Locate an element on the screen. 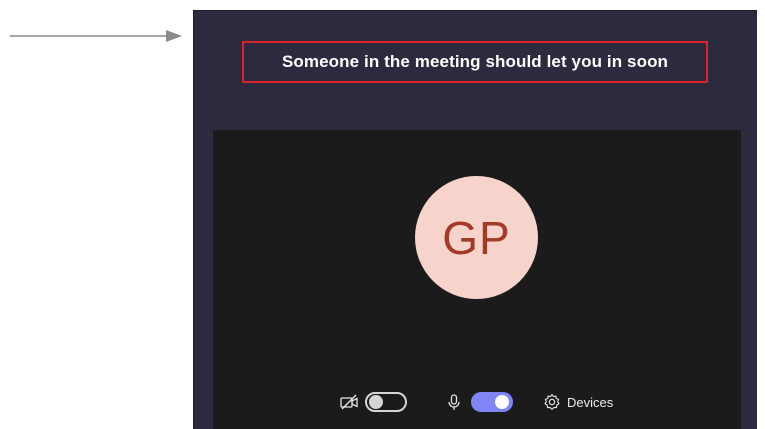 The height and width of the screenshot is (429, 765). avatar: GP is located at coordinates (476, 237).